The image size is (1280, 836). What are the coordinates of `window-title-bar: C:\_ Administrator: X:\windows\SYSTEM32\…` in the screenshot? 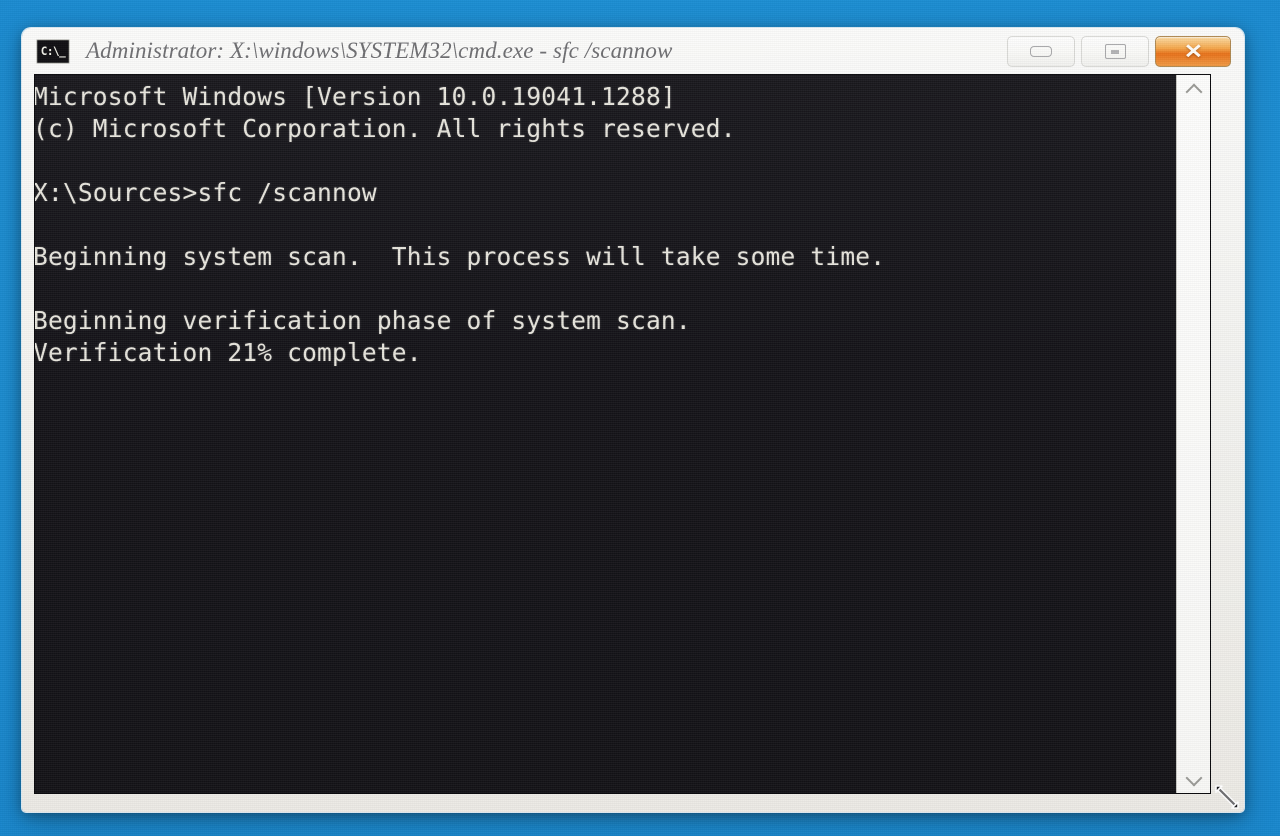 It's located at (633, 51).